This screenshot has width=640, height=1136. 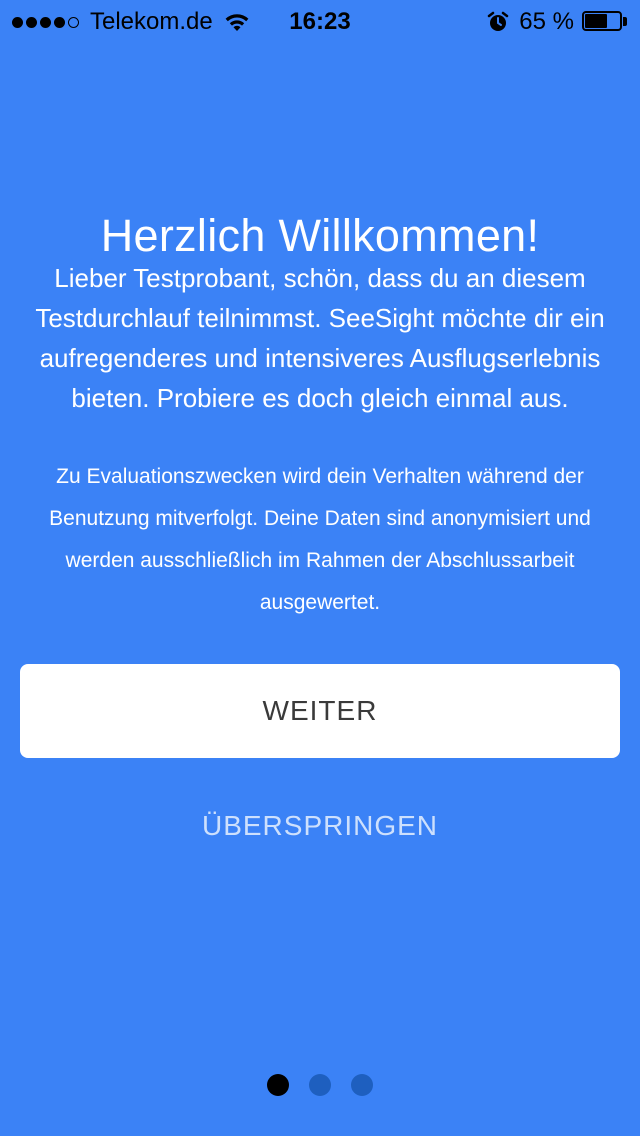 I want to click on welcome-title: Herzlich Willkommen!, so click(x=320, y=236).